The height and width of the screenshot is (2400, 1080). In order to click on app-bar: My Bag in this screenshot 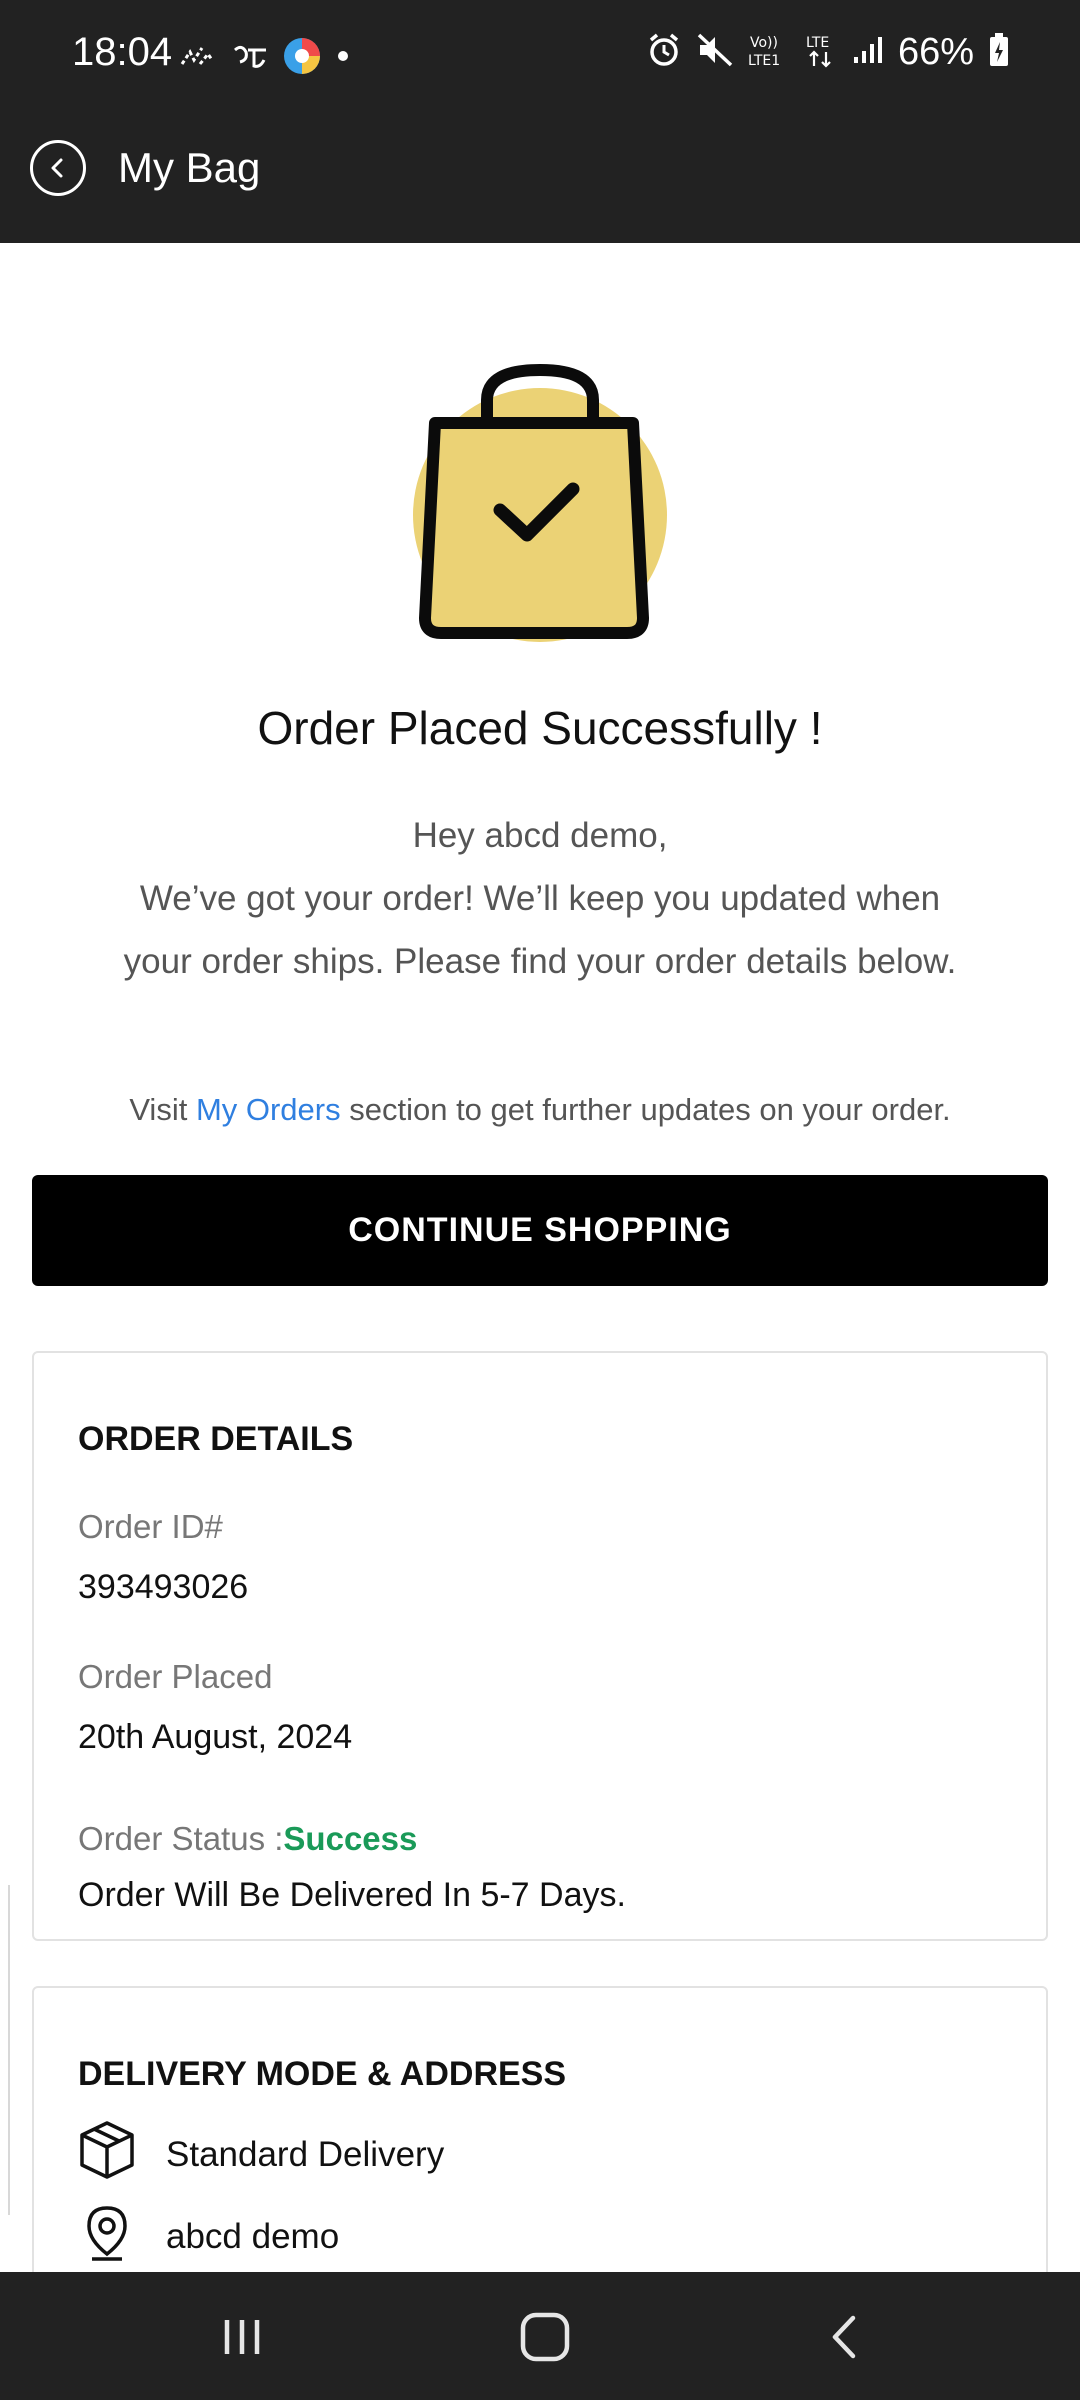, I will do `click(540, 173)`.